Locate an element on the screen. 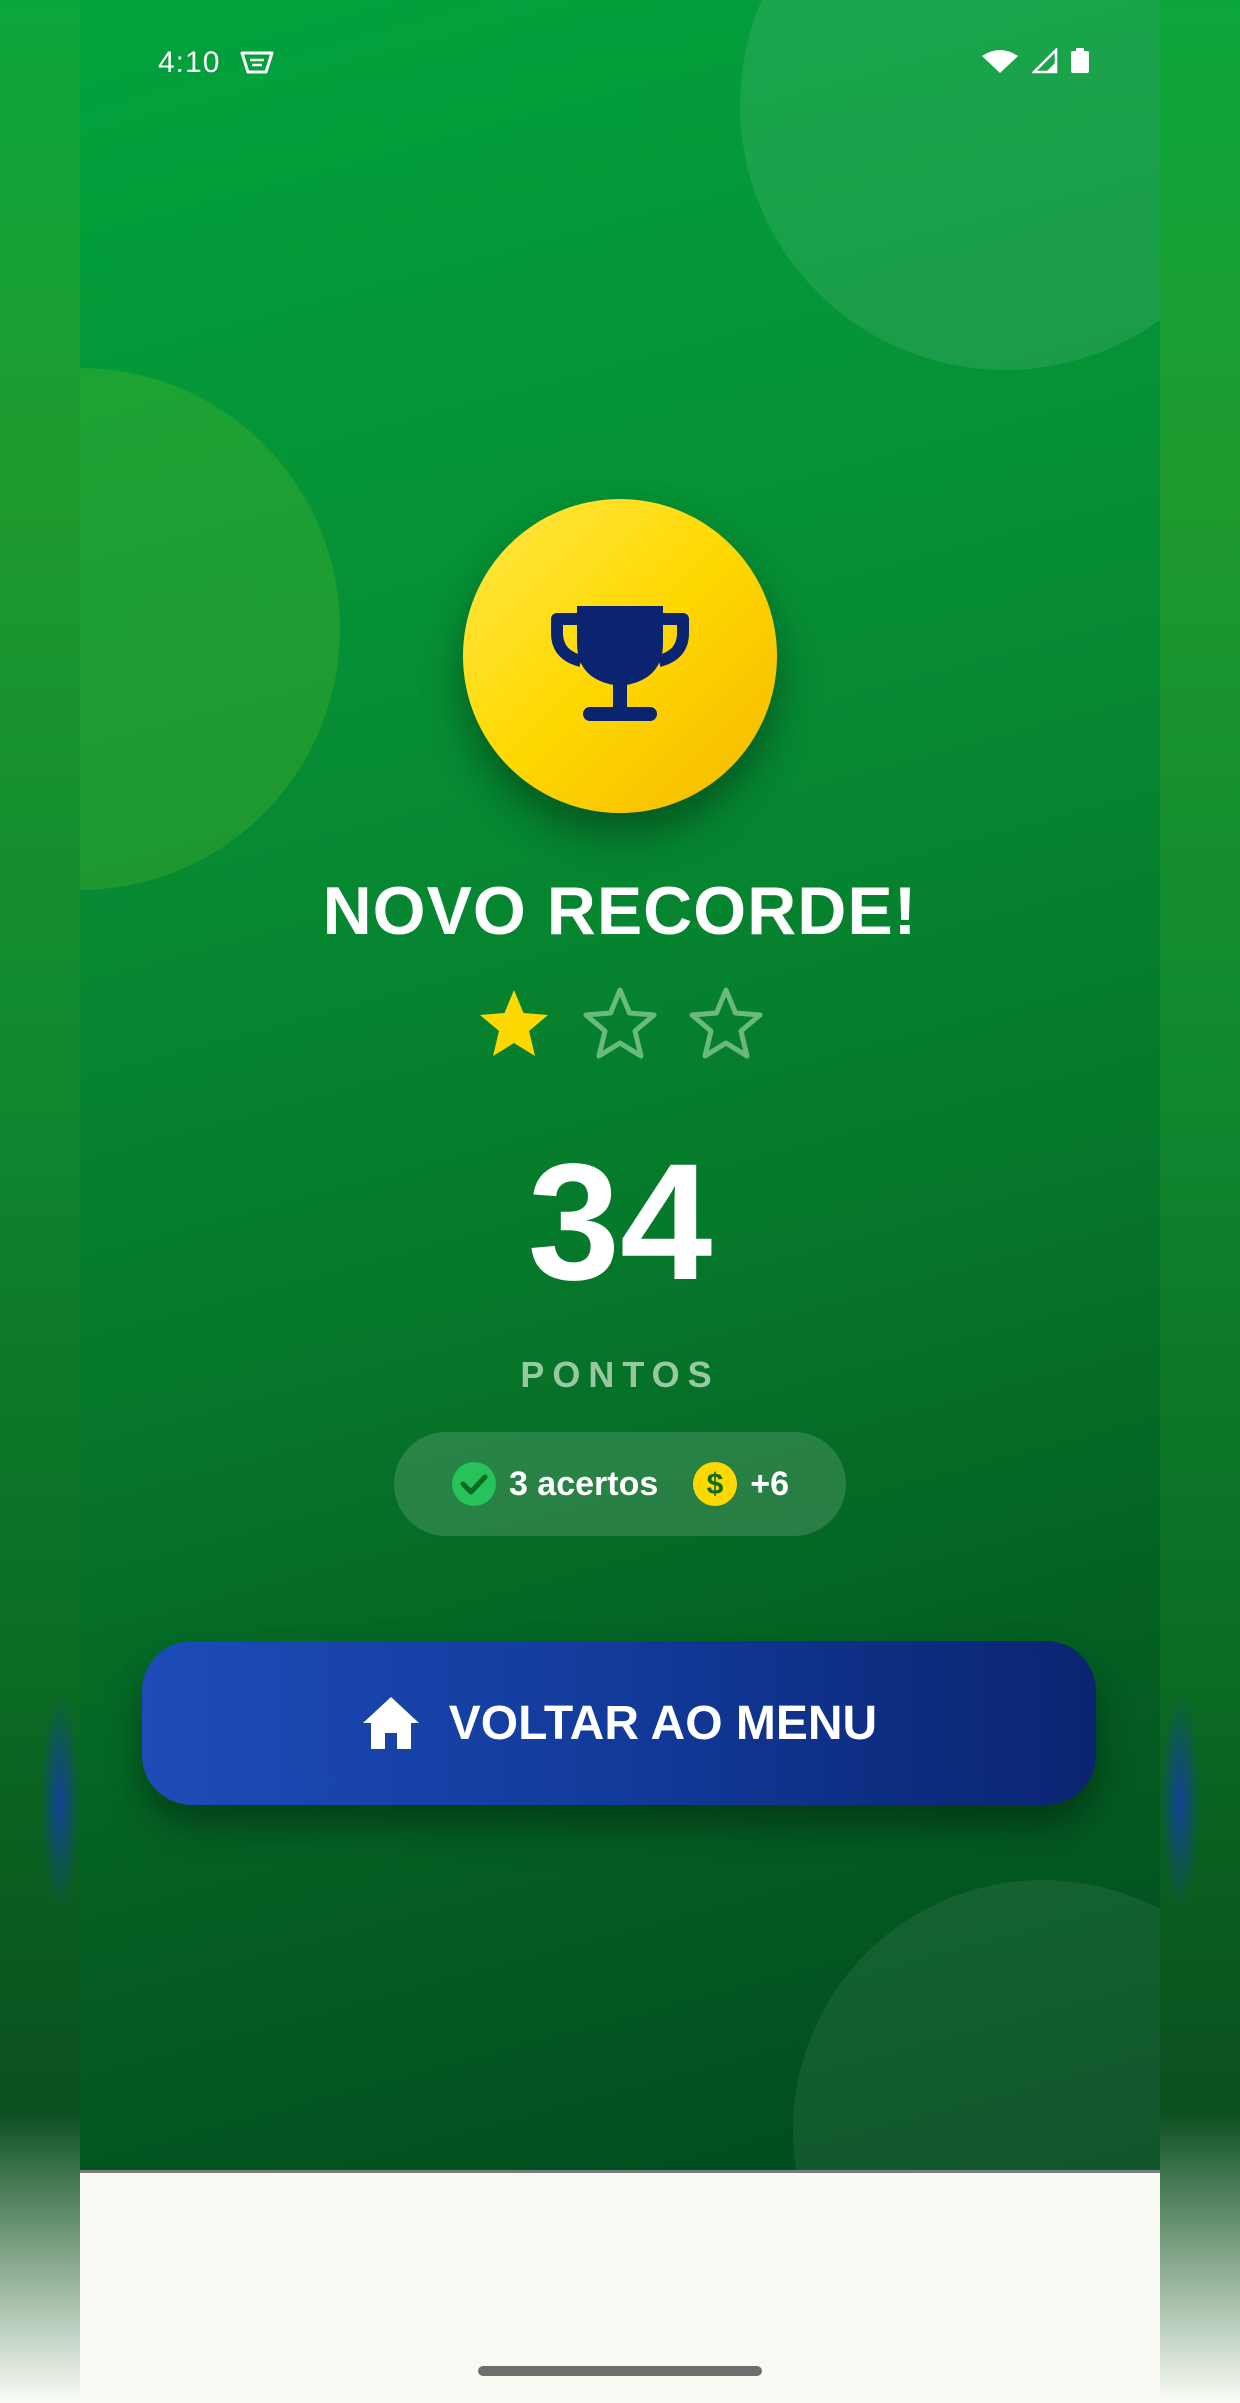  correct-answers-label: 3 acertos is located at coordinates (583, 1483).